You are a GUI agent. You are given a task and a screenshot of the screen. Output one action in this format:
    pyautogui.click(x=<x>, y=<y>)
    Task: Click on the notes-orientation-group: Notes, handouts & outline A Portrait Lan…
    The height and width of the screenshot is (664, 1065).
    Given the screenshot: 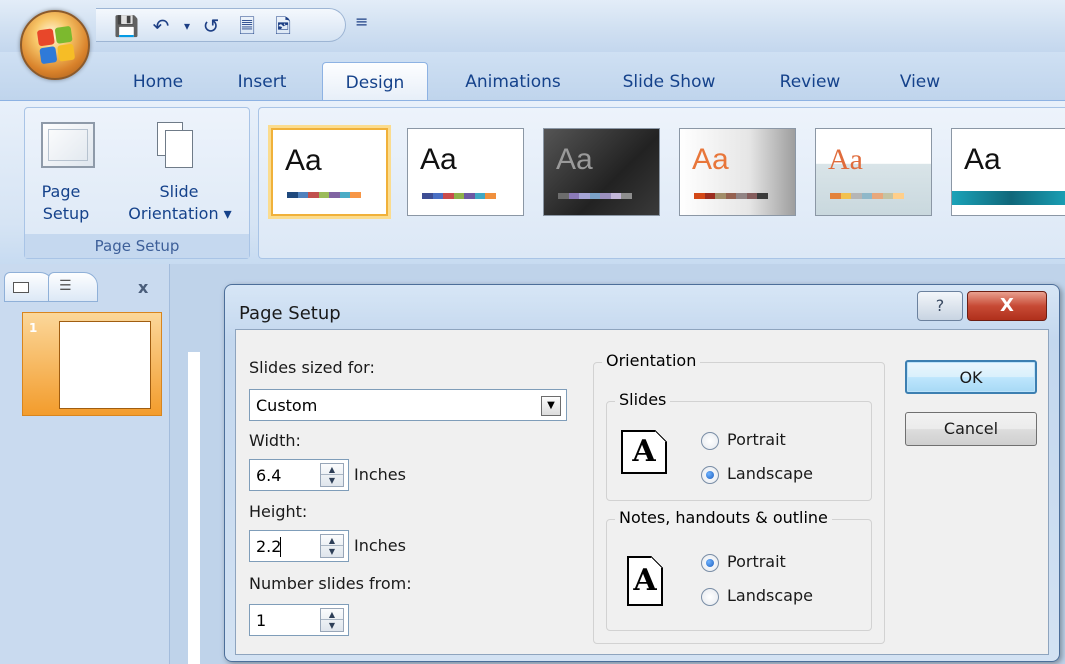 What is the action you would take?
    pyautogui.click(x=739, y=569)
    